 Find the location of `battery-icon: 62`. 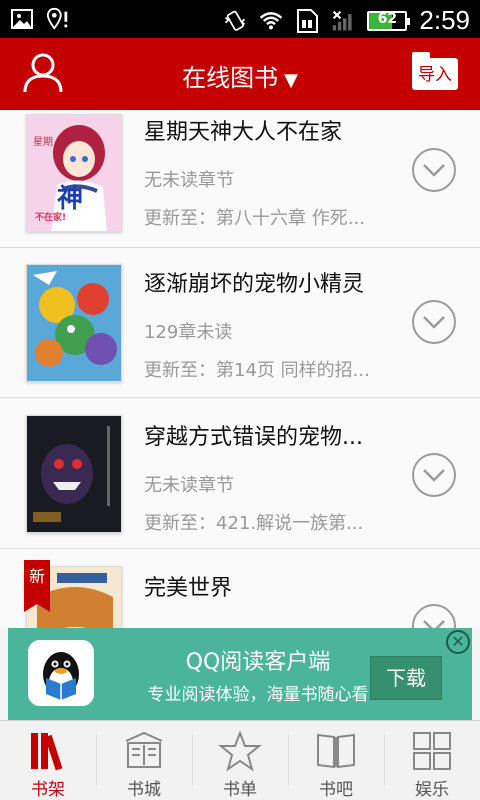

battery-icon: 62 is located at coordinates (389, 20).